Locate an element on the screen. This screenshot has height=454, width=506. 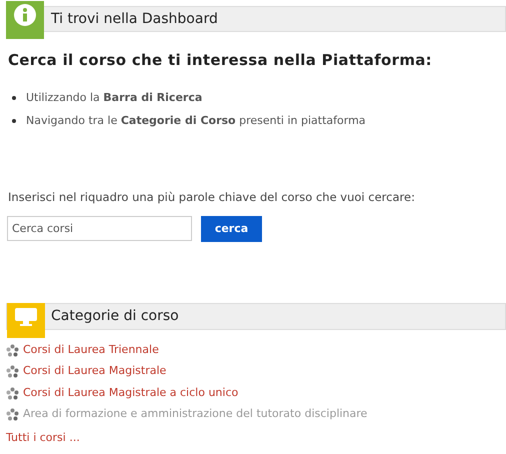
search-label: Inserisci nel riquadro una più parole chiave del corso che vuoi cercare: is located at coordinates (212, 197).